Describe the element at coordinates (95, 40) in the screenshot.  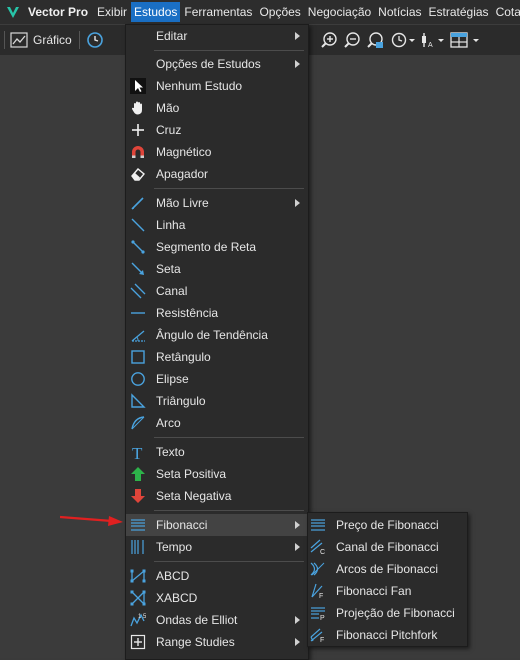
I see `clock-button` at that location.